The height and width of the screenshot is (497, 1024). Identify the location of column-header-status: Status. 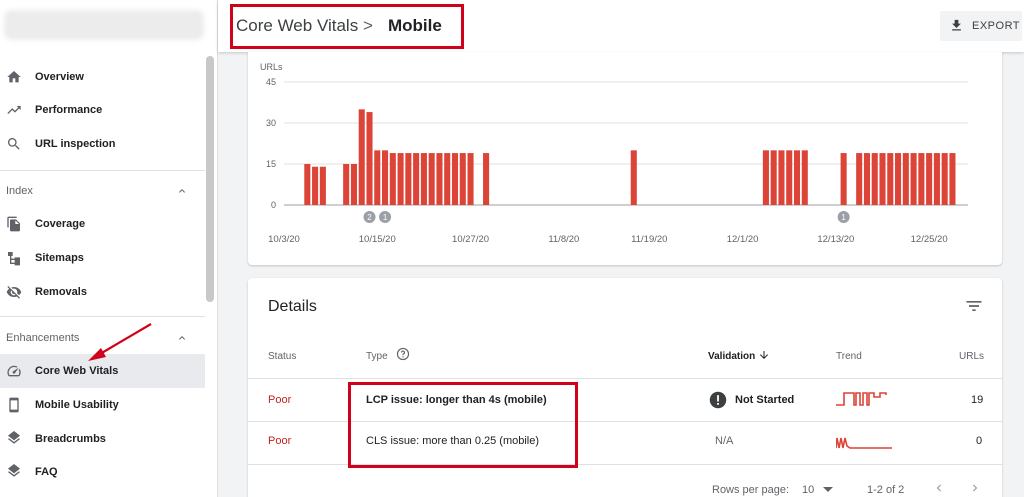
(282, 356).